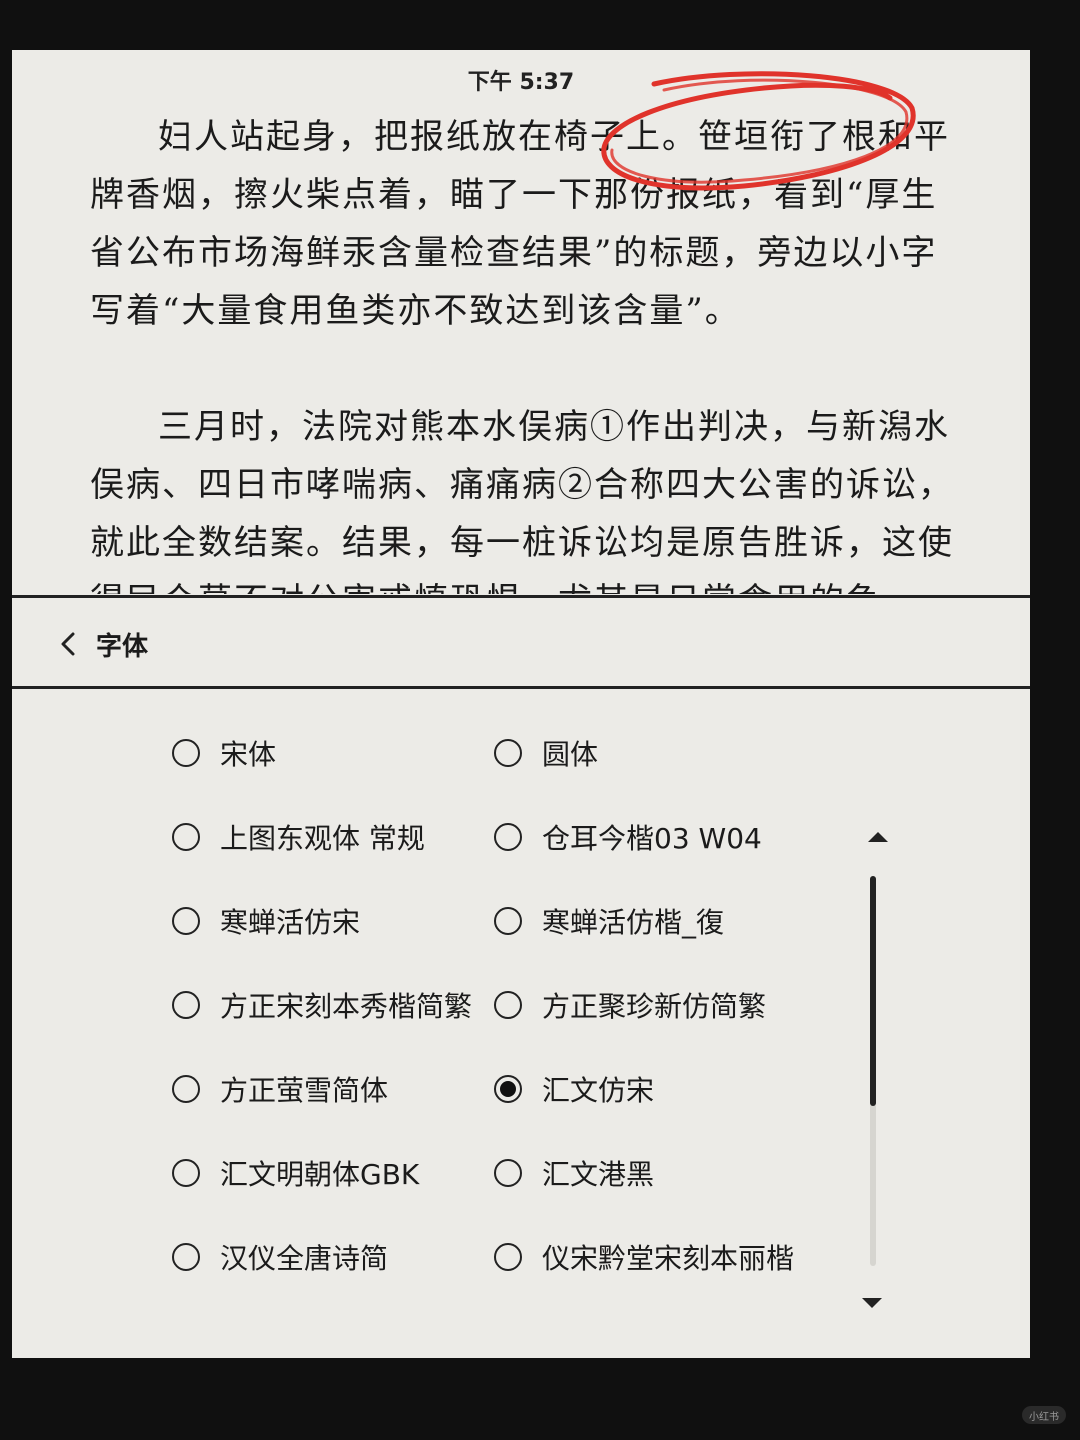 The height and width of the screenshot is (1440, 1080). I want to click on font-option: 寒蝉活仿宋, so click(266, 921).